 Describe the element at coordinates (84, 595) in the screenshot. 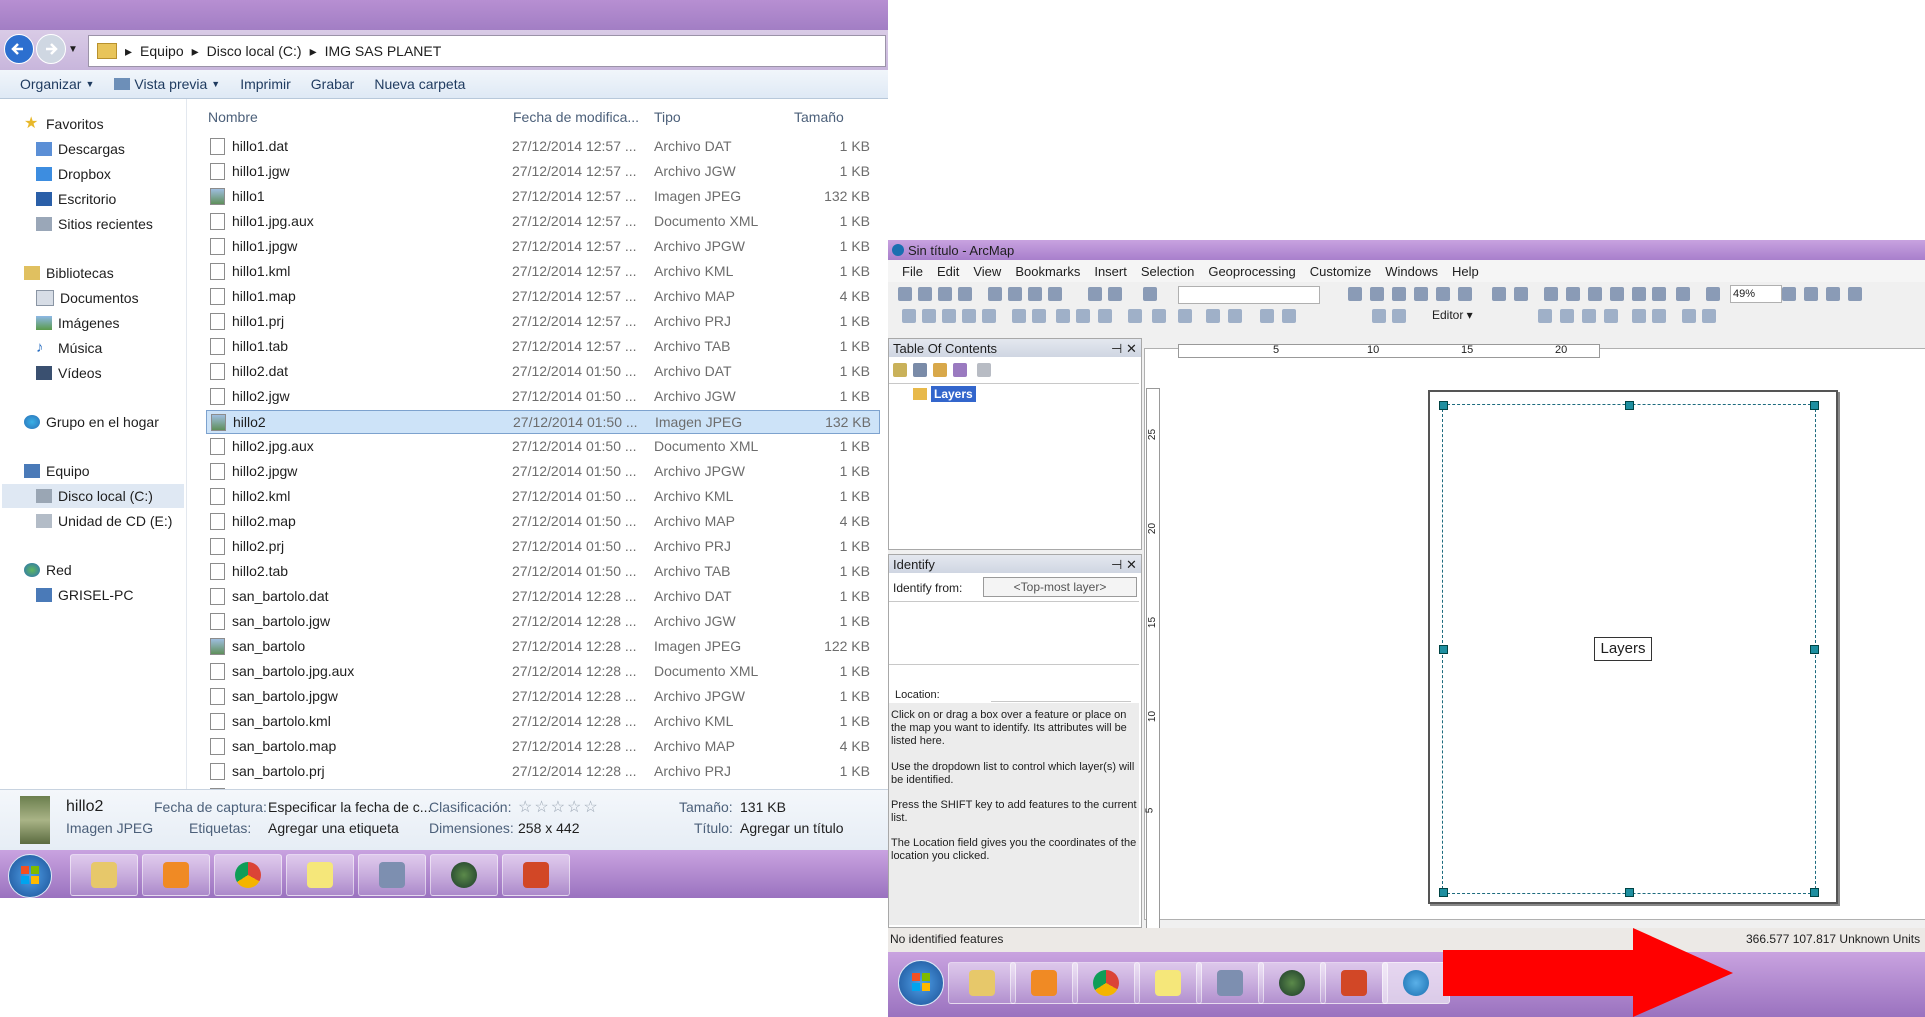

I see `nav-pc: GRISEL-PC` at that location.